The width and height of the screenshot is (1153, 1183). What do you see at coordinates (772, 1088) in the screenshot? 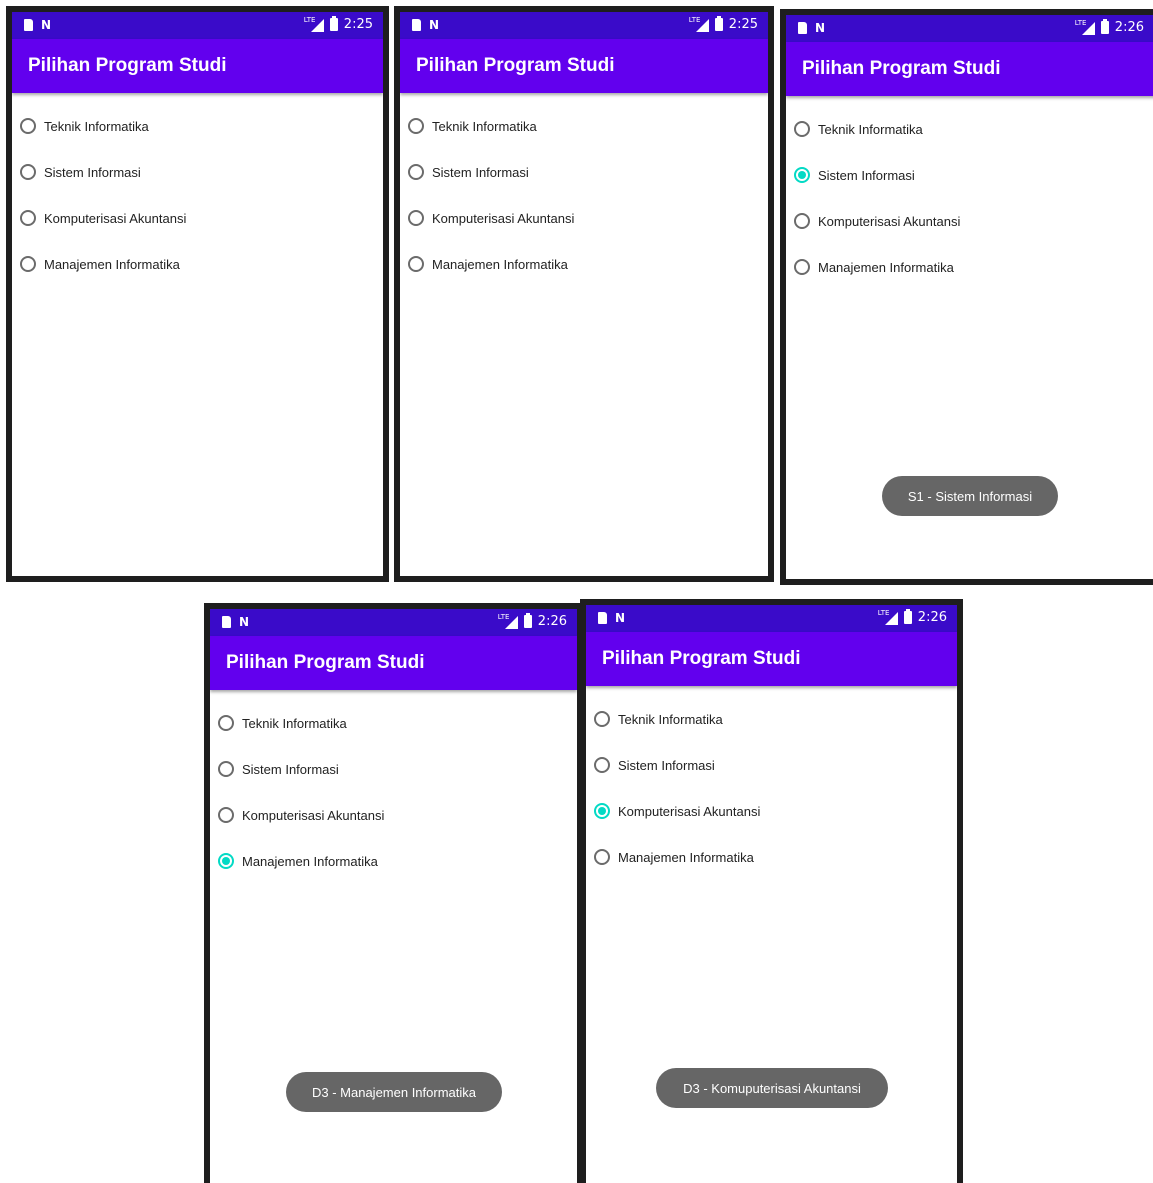
I see `toast-message: D3 - Komuputerisasi Akuntansi` at bounding box center [772, 1088].